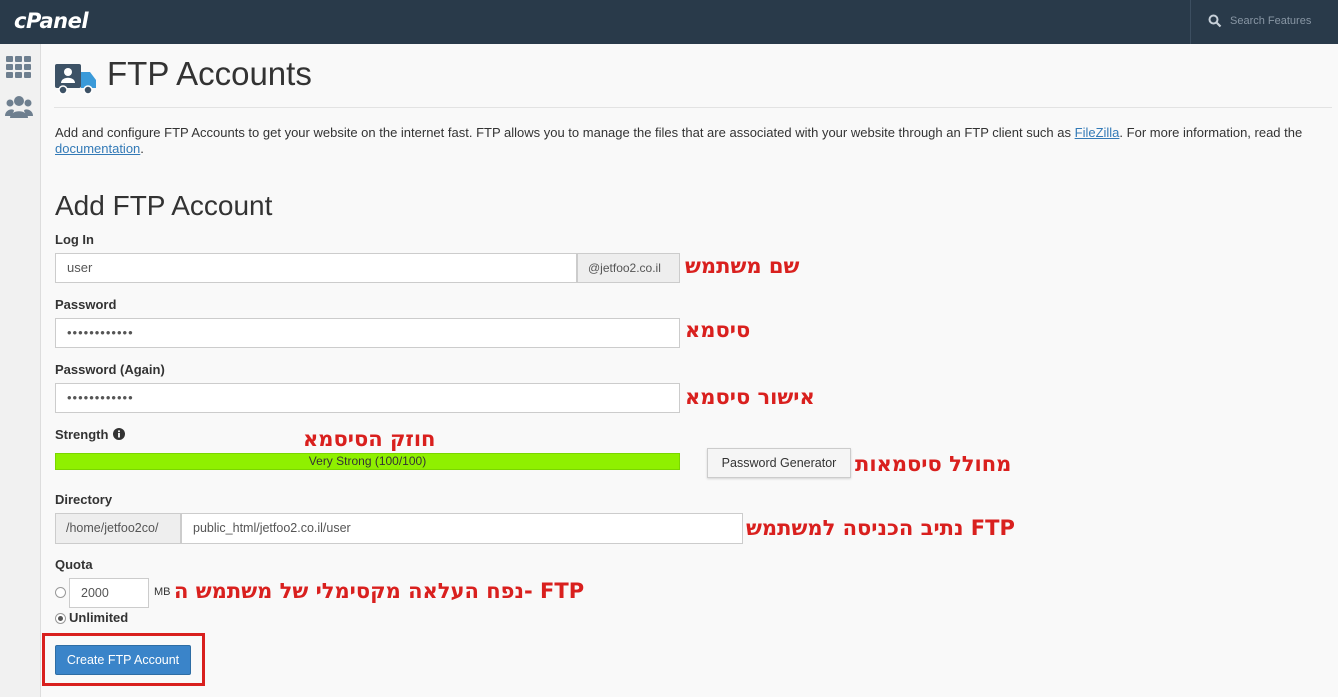 This screenshot has width=1338, height=697. Describe the element at coordinates (51, 21) in the screenshot. I see `cpanel-logo: cPanel` at that location.